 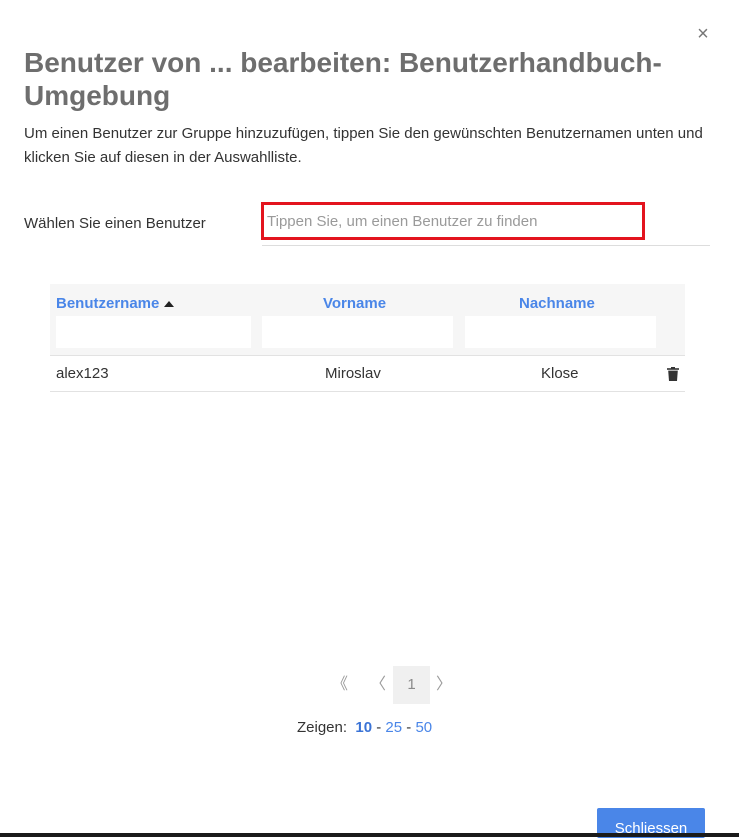 What do you see at coordinates (354, 303) in the screenshot?
I see `column-header-first-name: Vorname` at bounding box center [354, 303].